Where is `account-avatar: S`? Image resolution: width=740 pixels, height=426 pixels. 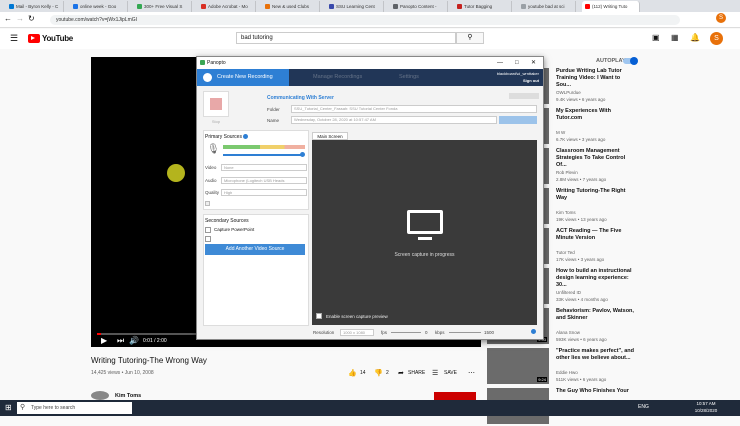
account-avatar: S is located at coordinates (716, 38).